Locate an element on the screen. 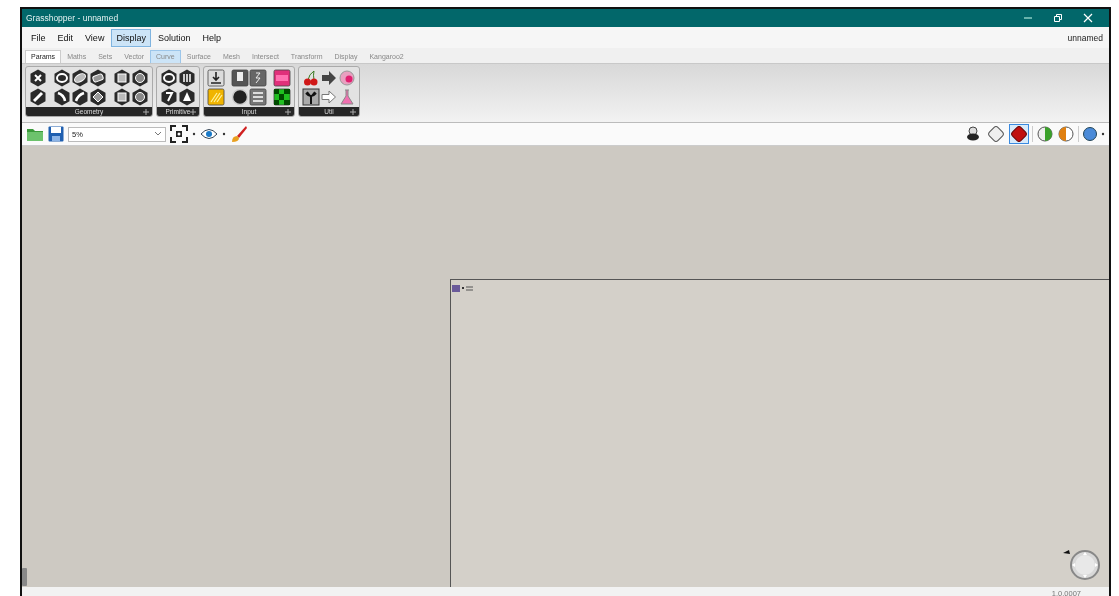 Image resolution: width=1119 pixels, height=596 pixels. eye-icon is located at coordinates (209, 134).